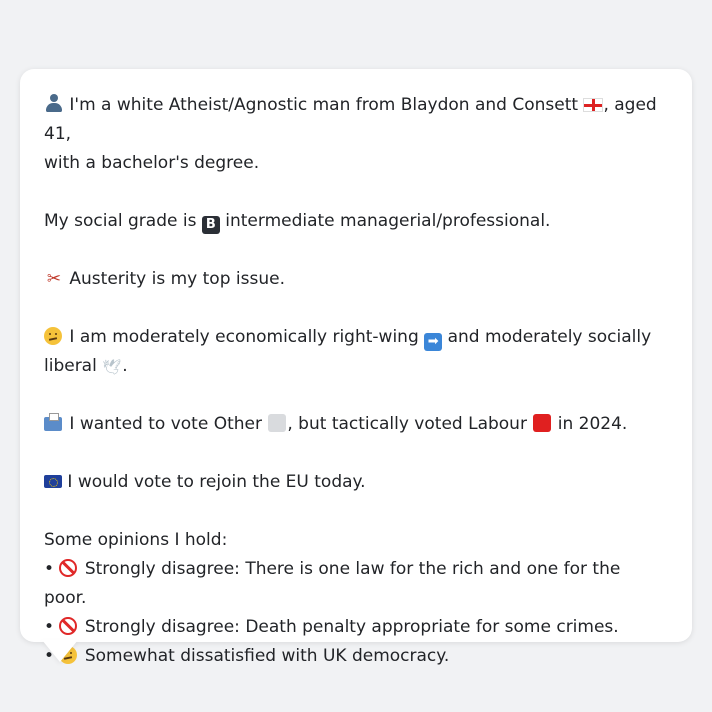  Describe the element at coordinates (177, 279) in the screenshot. I see `top-issue-text: Austerity is my top issue.` at that location.